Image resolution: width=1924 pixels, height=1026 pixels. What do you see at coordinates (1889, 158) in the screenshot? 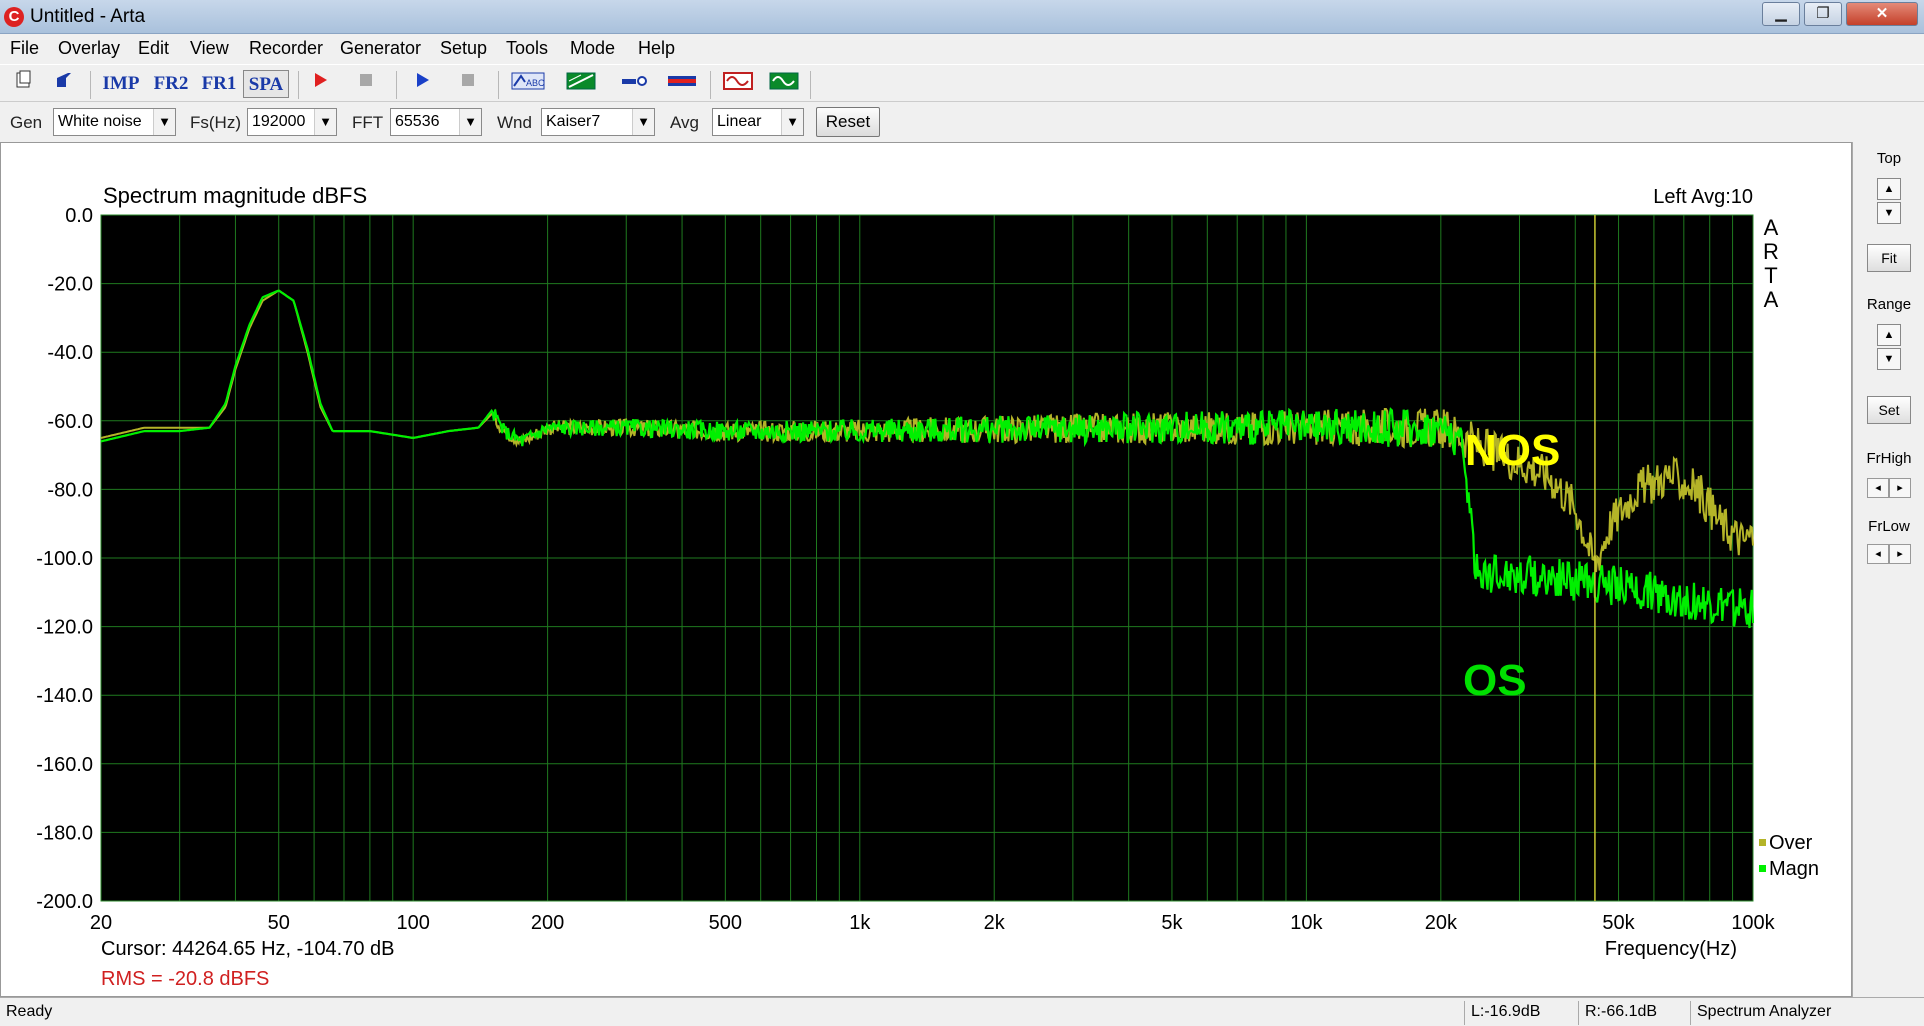
I see `top-label: Top` at bounding box center [1889, 158].